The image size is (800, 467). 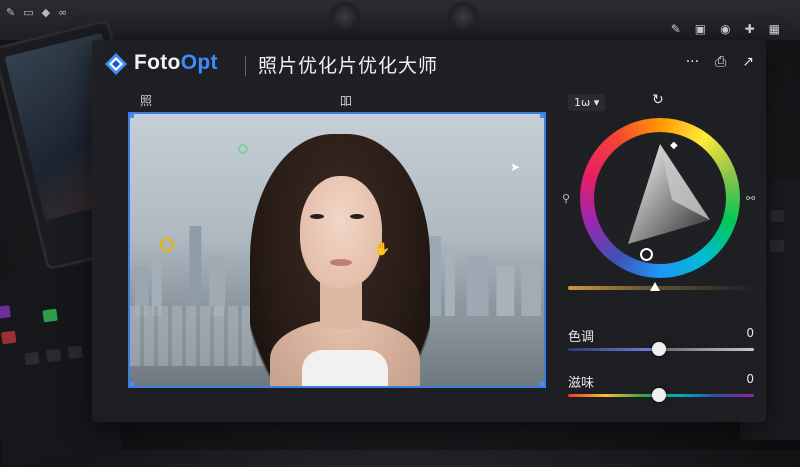 What do you see at coordinates (659, 349) in the screenshot?
I see `slider-tone-thumb` at bounding box center [659, 349].